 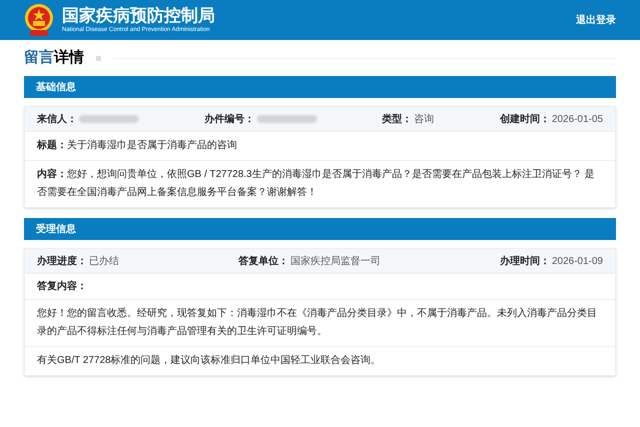 What do you see at coordinates (577, 261) in the screenshot?
I see `field-value: 2026-01-09` at bounding box center [577, 261].